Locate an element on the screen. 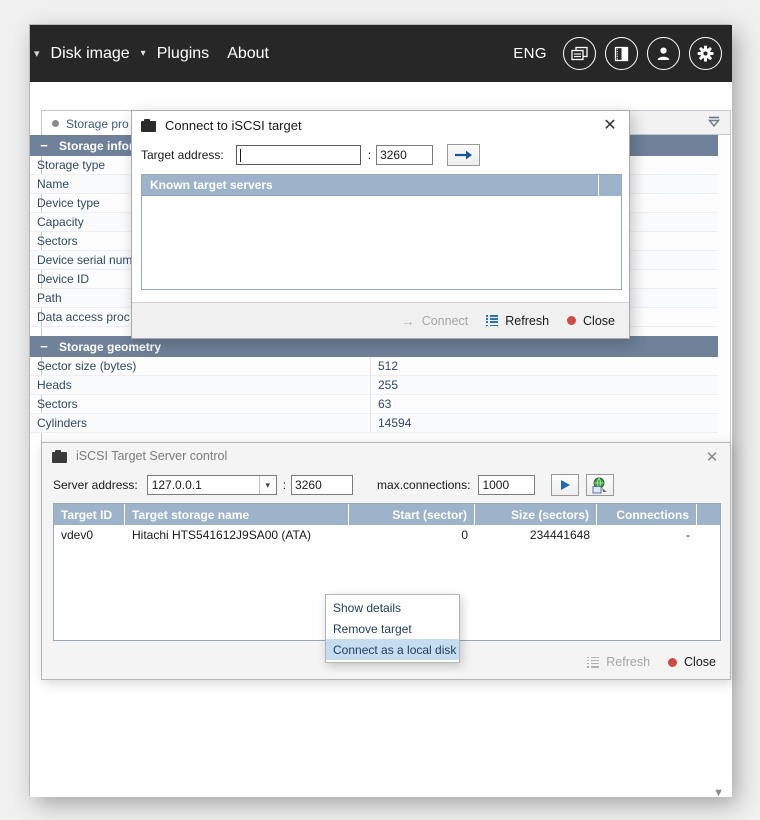 This screenshot has width=760, height=820. column-header: Connections is located at coordinates (647, 514).